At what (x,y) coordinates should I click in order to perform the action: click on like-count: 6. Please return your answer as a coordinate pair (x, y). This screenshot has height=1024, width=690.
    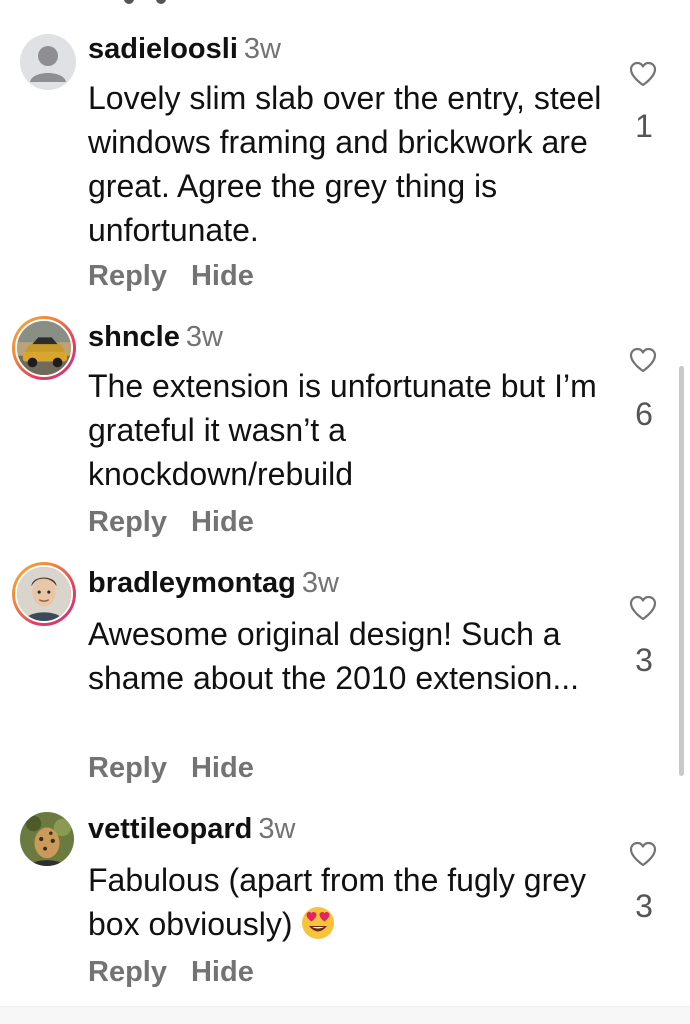
    Looking at the image, I should click on (644, 414).